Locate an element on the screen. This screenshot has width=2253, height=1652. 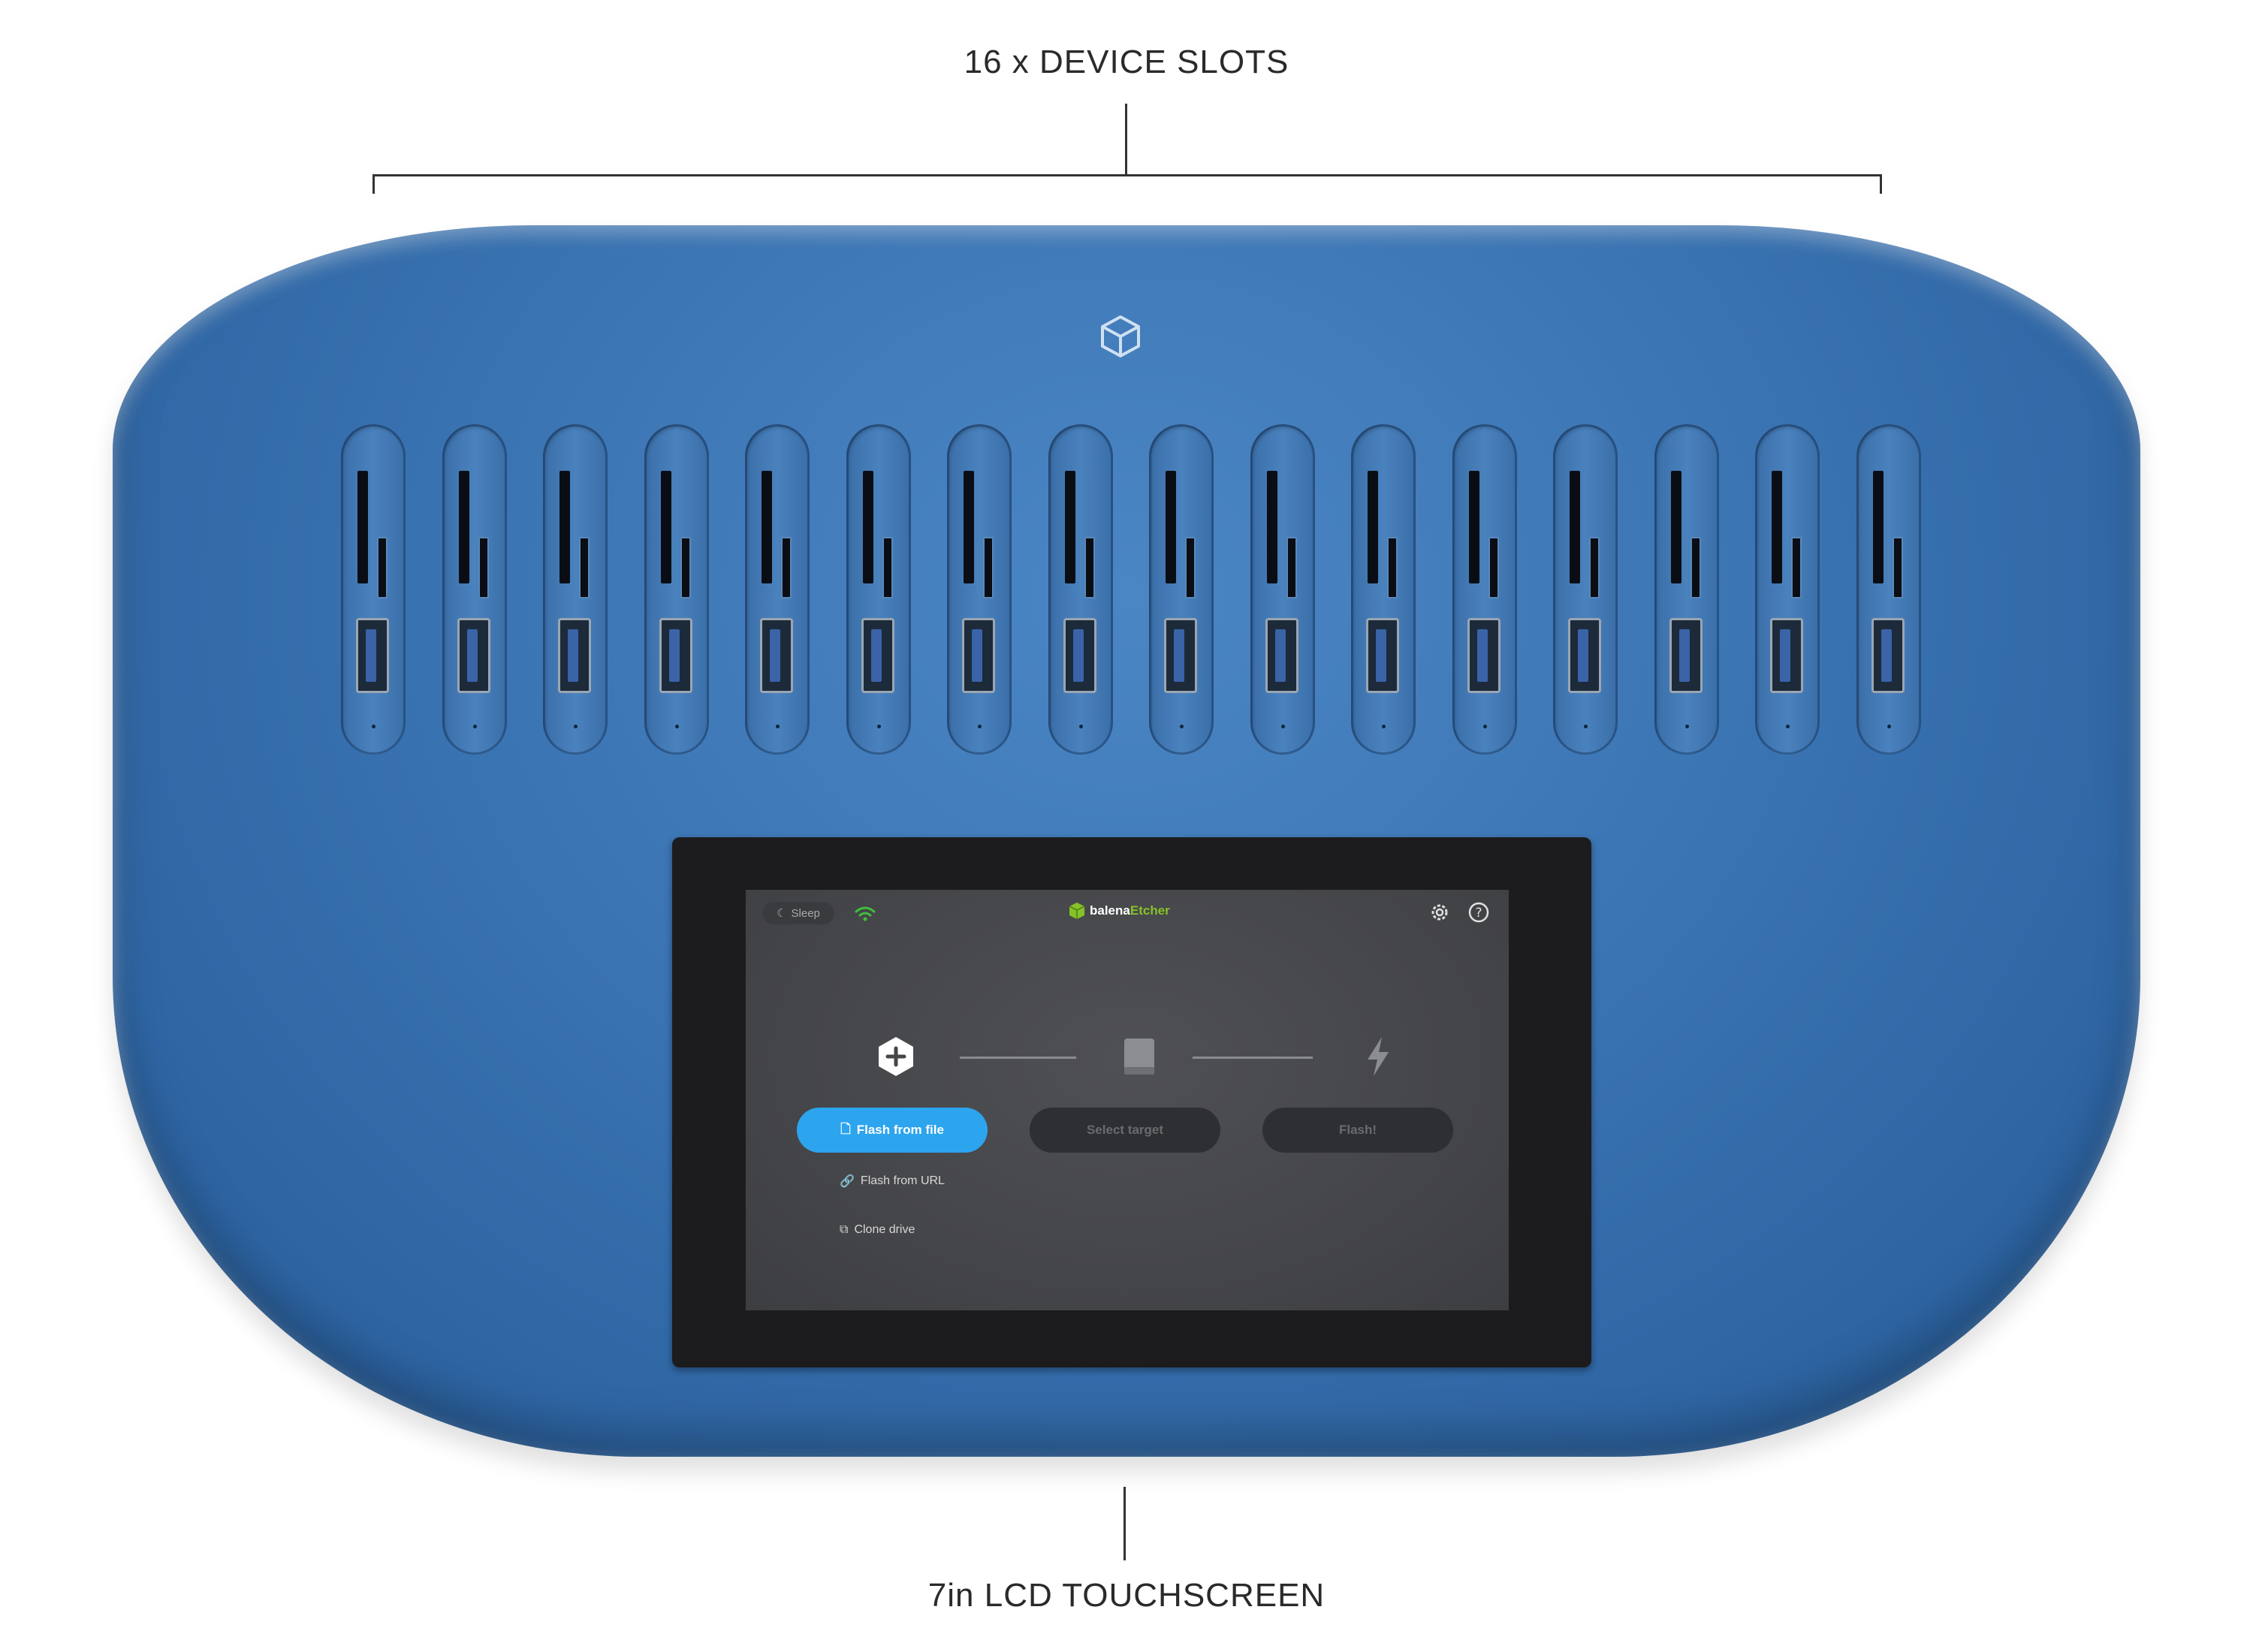
device-slots-callout: 16 x DEVICE SLOTS is located at coordinates (1126, 62).